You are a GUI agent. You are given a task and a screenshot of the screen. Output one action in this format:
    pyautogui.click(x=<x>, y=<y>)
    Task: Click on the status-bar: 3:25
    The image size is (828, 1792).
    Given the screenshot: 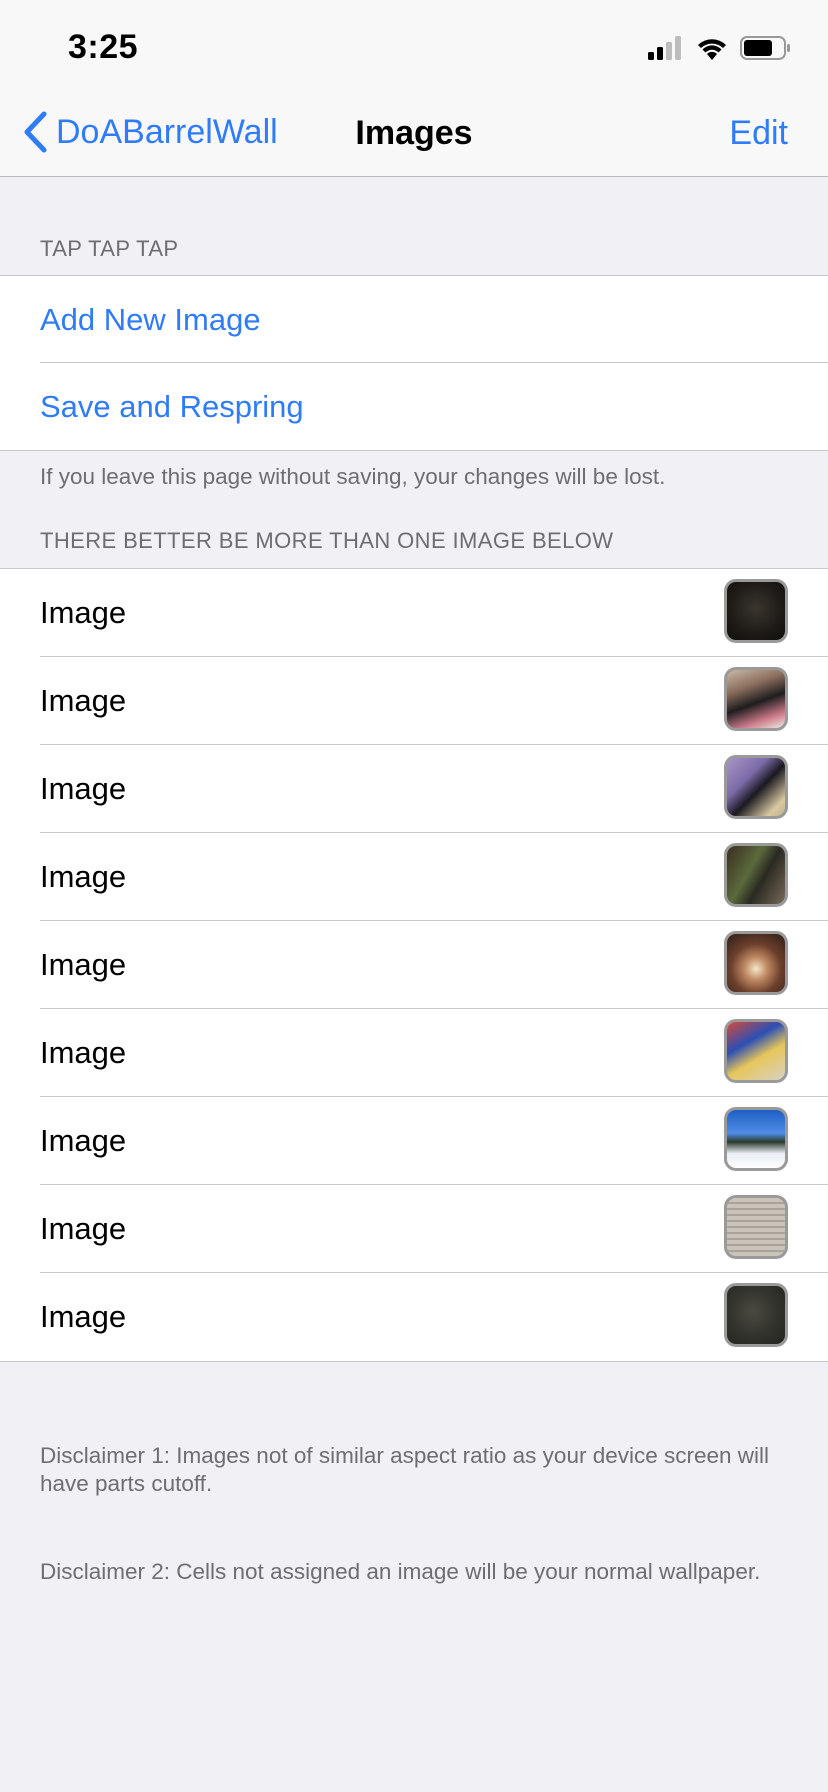 What is the action you would take?
    pyautogui.click(x=414, y=50)
    